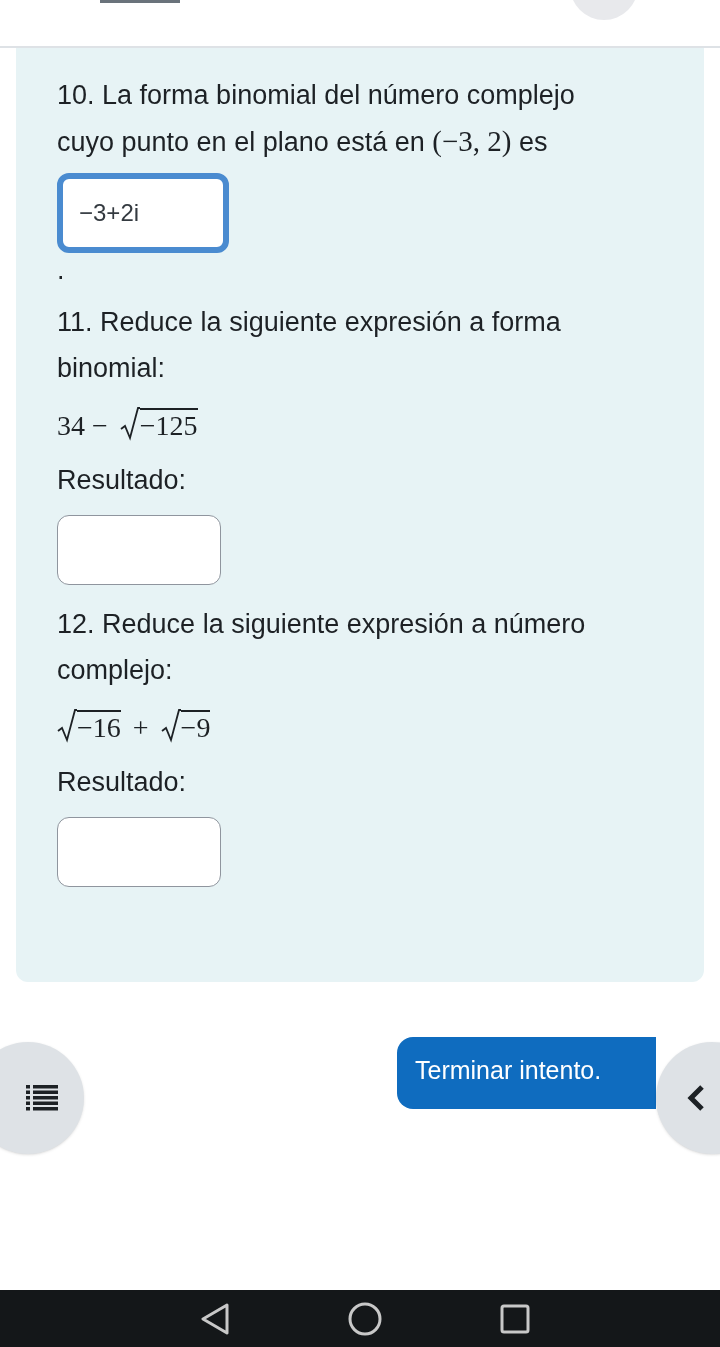 The image size is (720, 1347). What do you see at coordinates (316, 119) in the screenshot?
I see `question-text: 10. La forma binomial del número complejo cuyo punto en el plano está en (−3, 2) es` at bounding box center [316, 119].